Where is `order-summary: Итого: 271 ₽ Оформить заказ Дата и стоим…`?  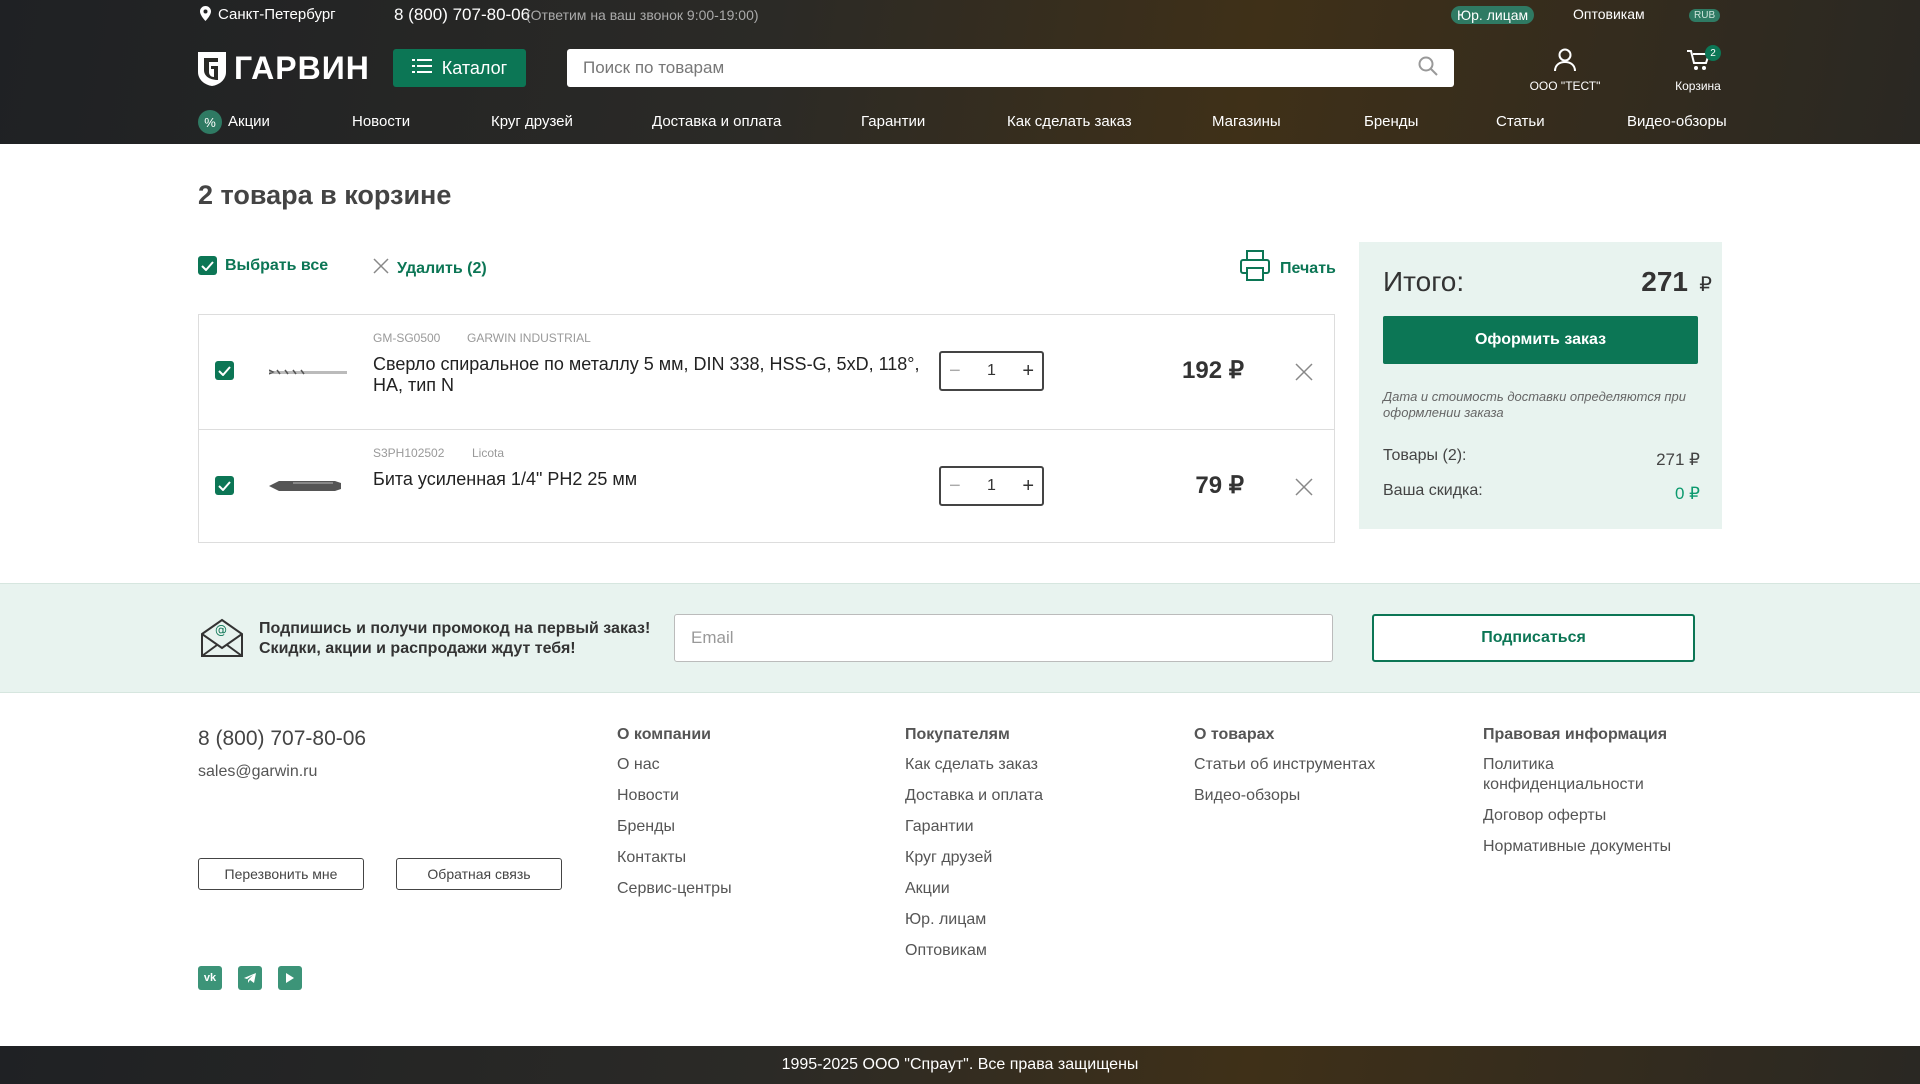 order-summary: Итого: 271 ₽ Оформить заказ Дата и стоим… is located at coordinates (1540, 385).